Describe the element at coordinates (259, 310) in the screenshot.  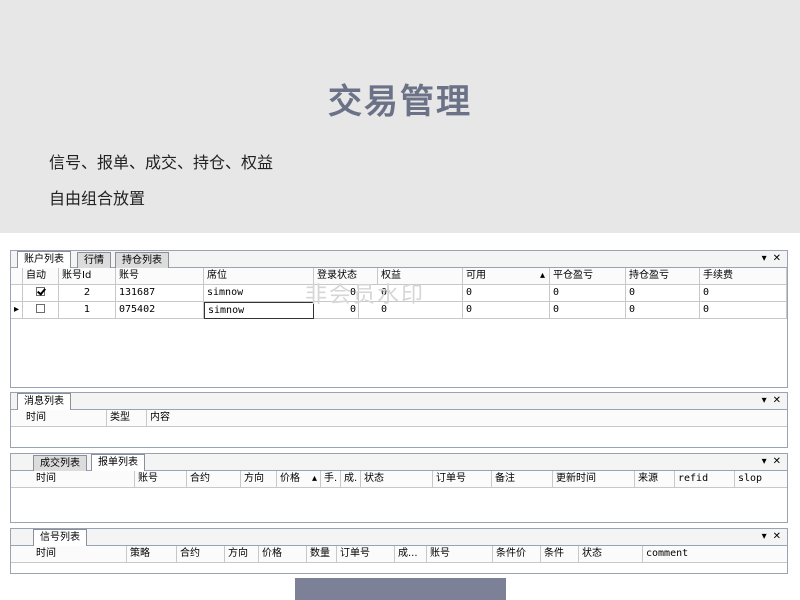
I see `seat-edit-input: simnow` at that location.